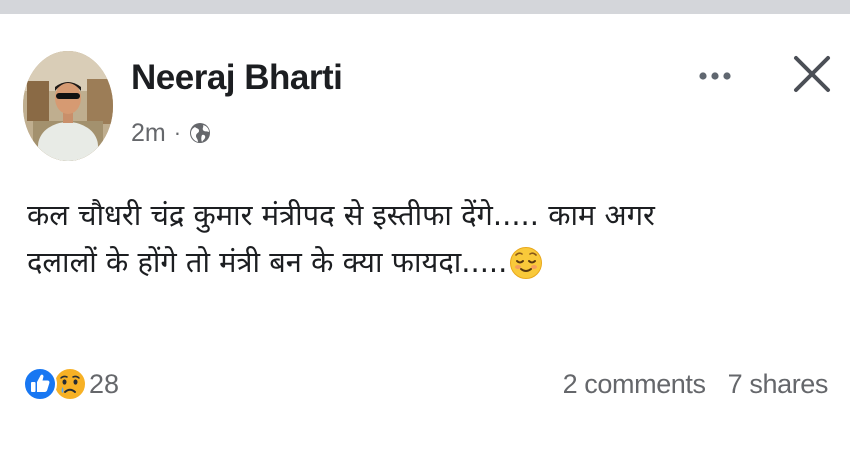 This screenshot has width=850, height=450. Describe the element at coordinates (171, 133) in the screenshot. I see `post-meta: 2m ·` at that location.